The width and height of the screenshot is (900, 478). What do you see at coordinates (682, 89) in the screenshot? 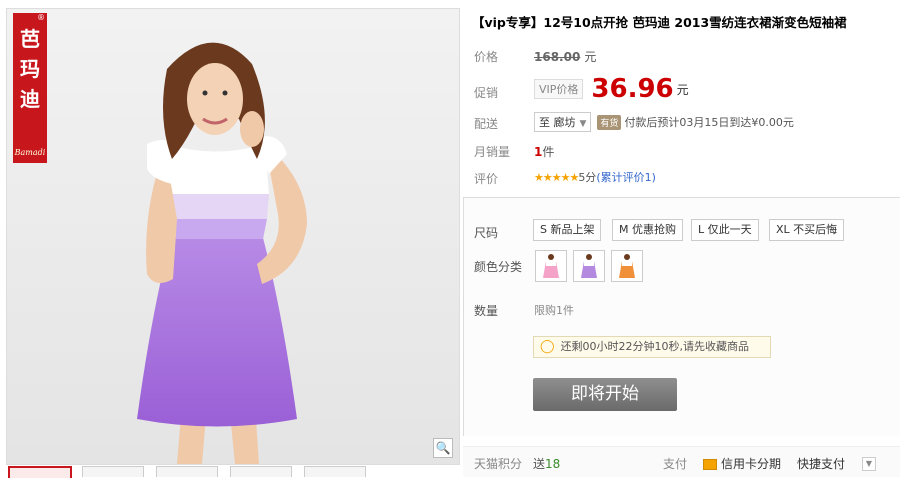
I see `promo-unit: 元` at bounding box center [682, 89].